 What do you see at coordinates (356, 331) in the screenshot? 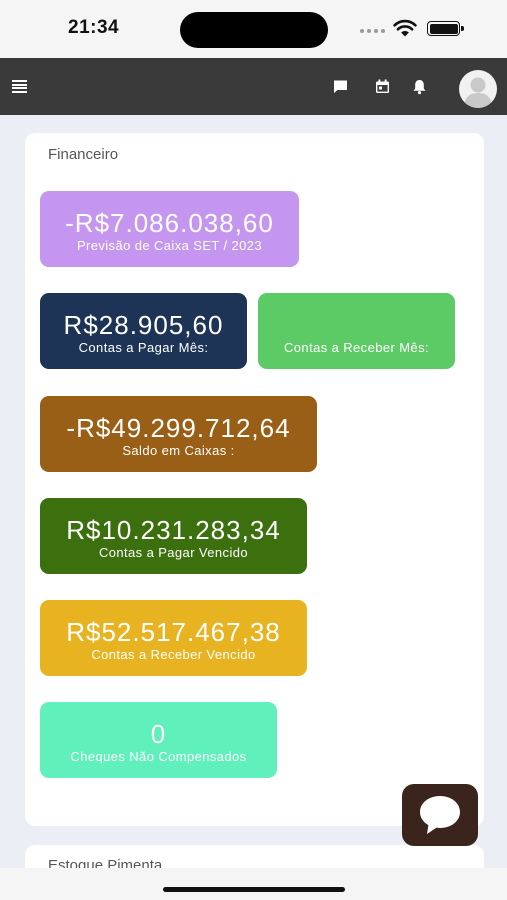
I see `tile-contas-receber-mes: Contas a Receber Mês:` at bounding box center [356, 331].